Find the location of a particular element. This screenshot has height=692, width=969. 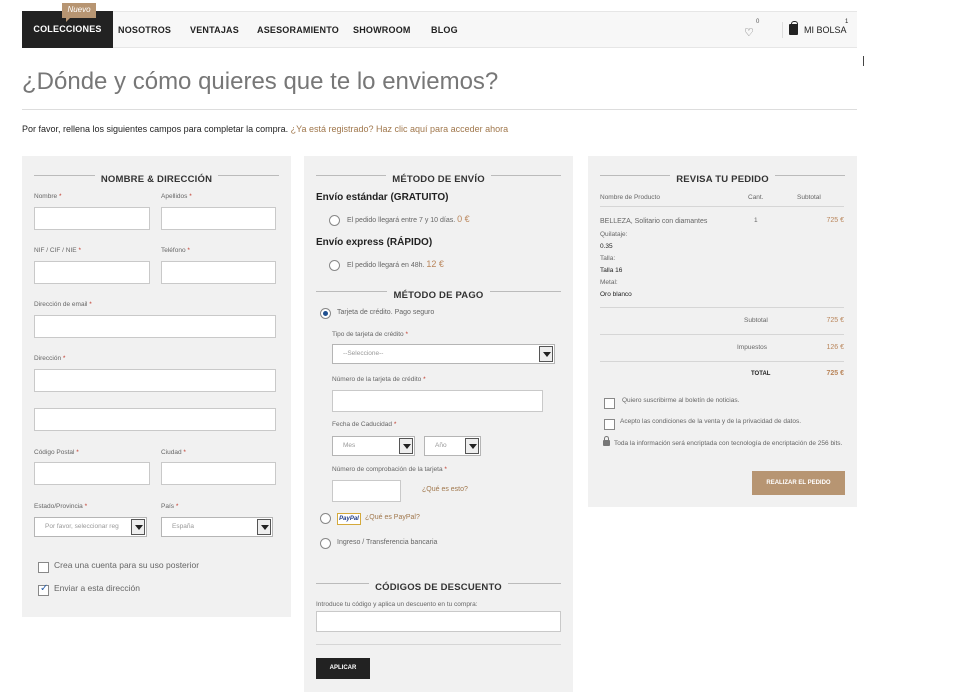

nombre-label: Nombre * is located at coordinates (48, 196).